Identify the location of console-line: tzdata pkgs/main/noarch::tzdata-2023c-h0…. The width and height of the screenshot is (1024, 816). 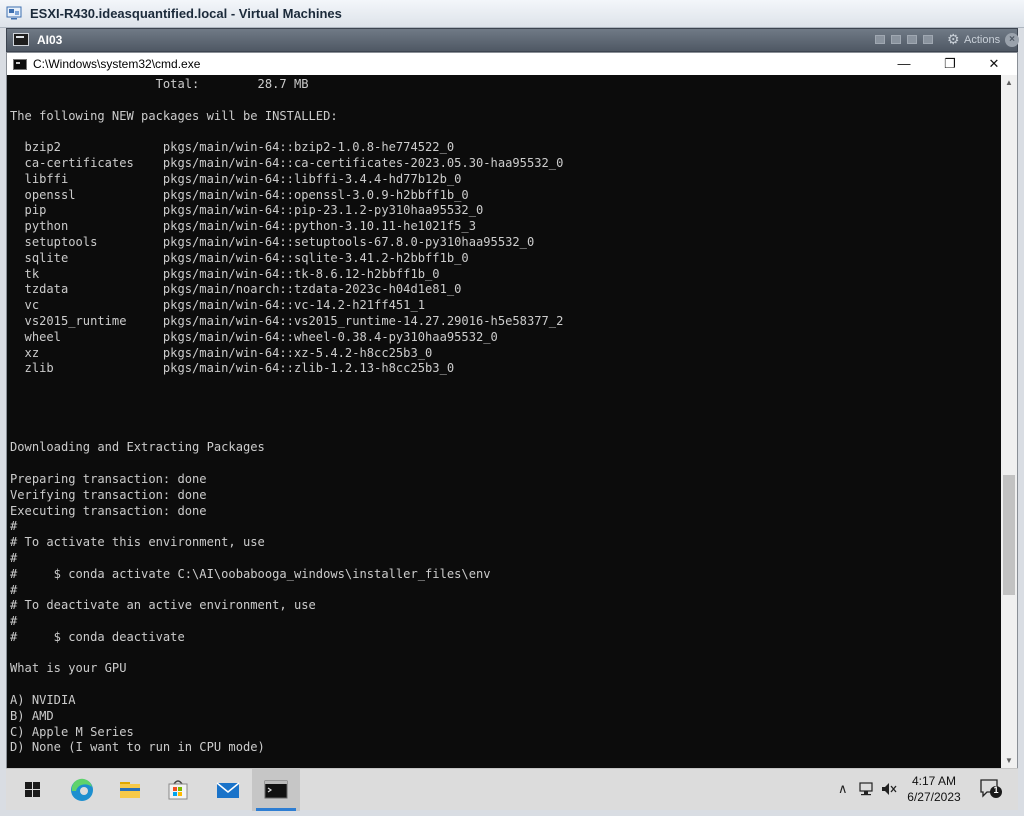
(236, 289).